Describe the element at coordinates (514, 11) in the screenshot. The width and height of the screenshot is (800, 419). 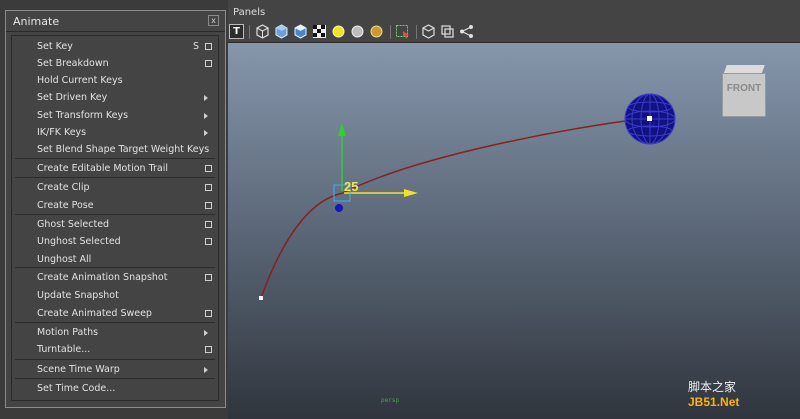
I see `panel-menubar: Panels` at that location.